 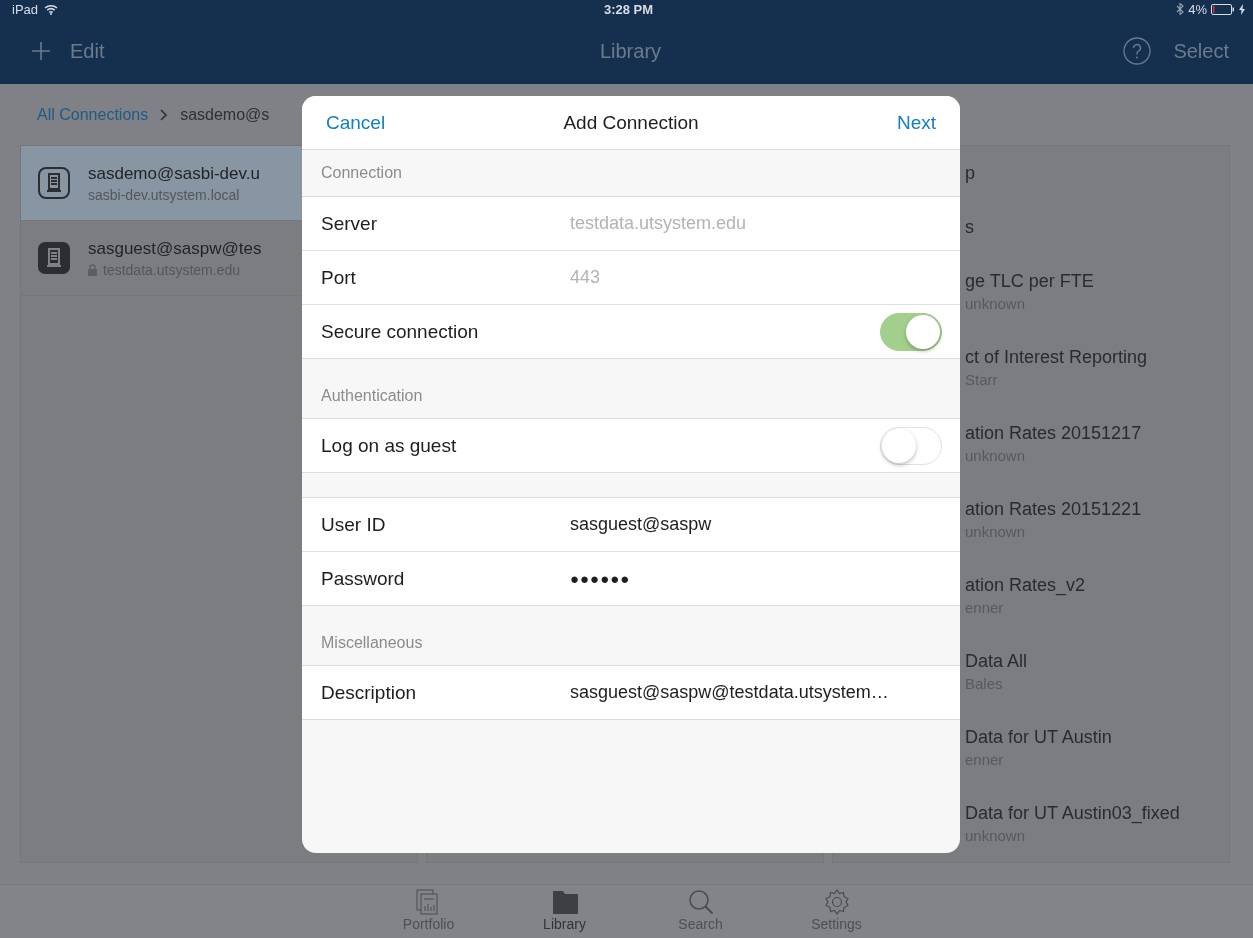 I want to click on input-field: sasguest@saspw, so click(x=756, y=524).